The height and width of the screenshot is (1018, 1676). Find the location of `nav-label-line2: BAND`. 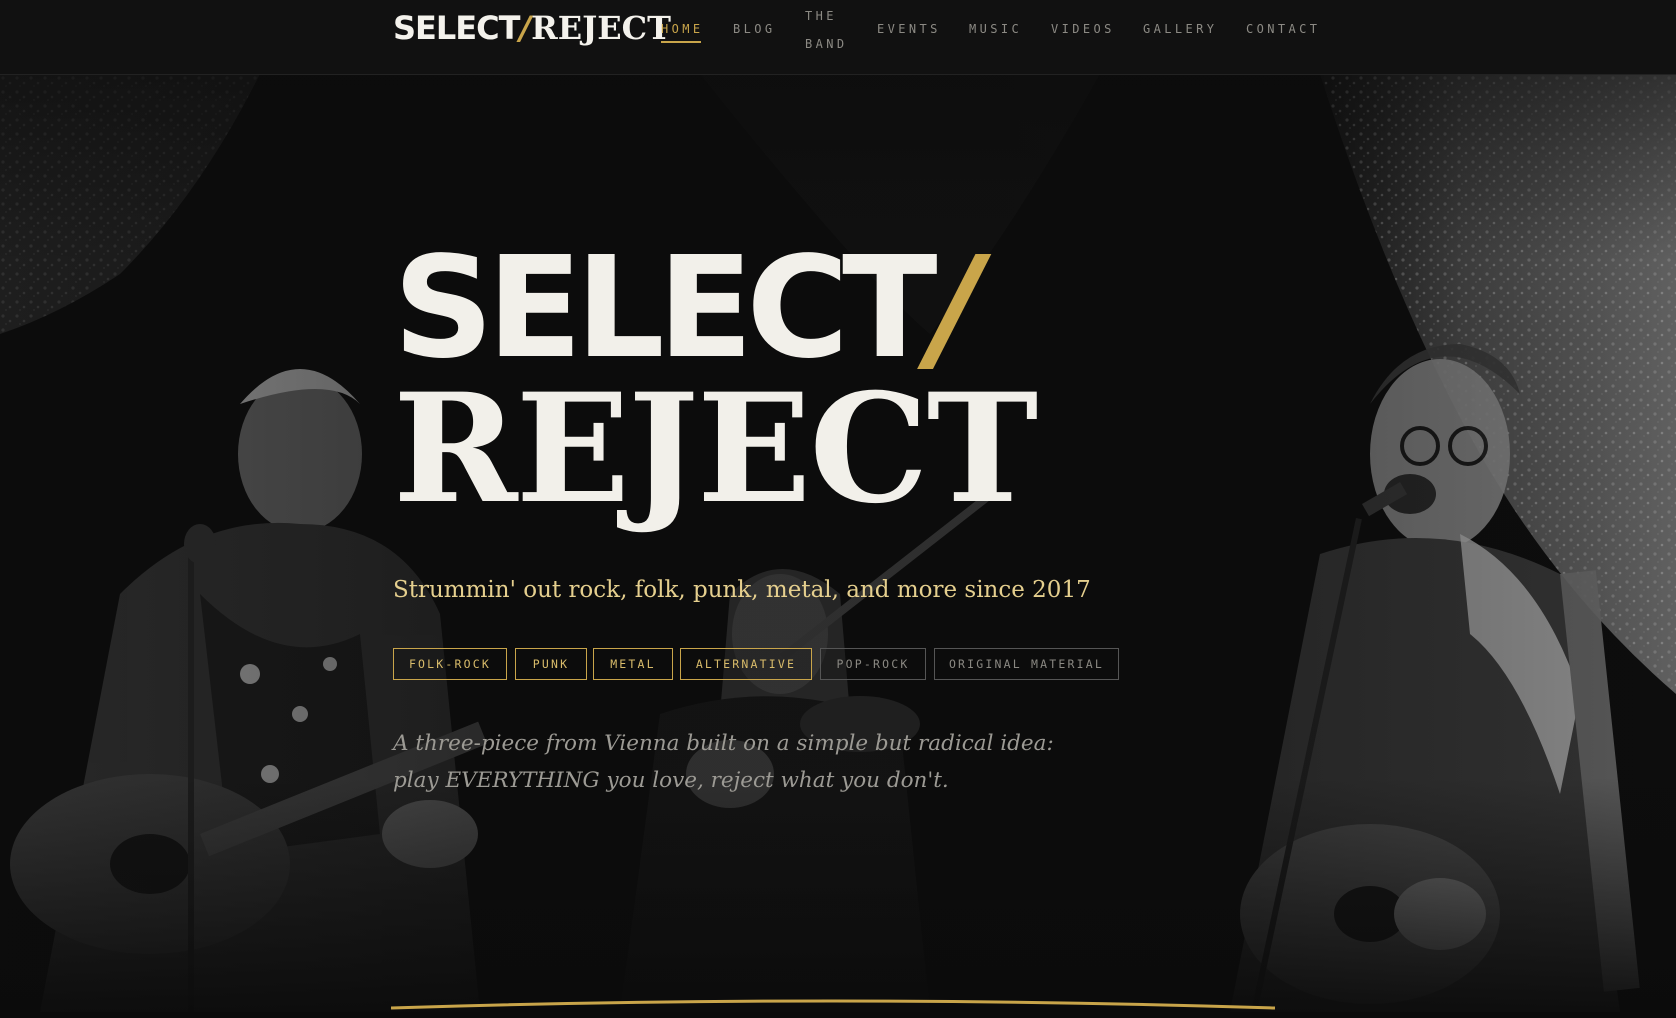

nav-label-line2: BAND is located at coordinates (826, 44).